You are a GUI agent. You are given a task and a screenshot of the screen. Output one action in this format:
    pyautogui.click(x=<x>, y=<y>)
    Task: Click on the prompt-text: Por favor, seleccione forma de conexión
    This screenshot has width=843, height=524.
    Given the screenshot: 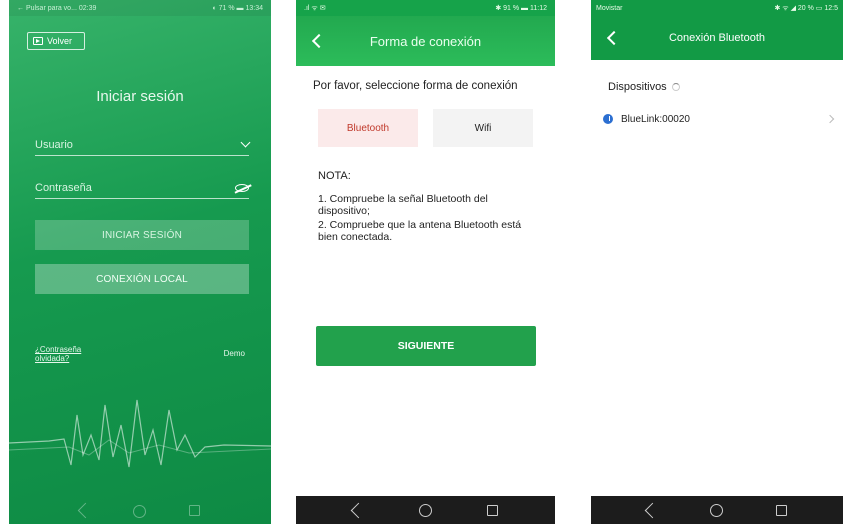 What is the action you would take?
    pyautogui.click(x=415, y=86)
    